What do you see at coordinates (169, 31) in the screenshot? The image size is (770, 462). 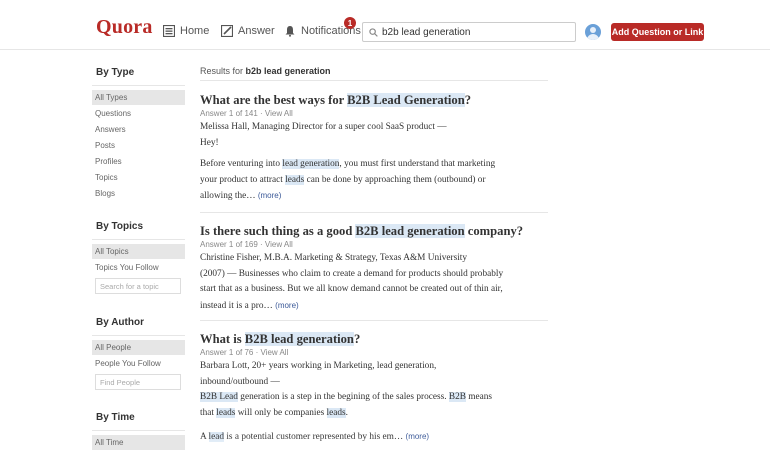 I see `home-icon` at bounding box center [169, 31].